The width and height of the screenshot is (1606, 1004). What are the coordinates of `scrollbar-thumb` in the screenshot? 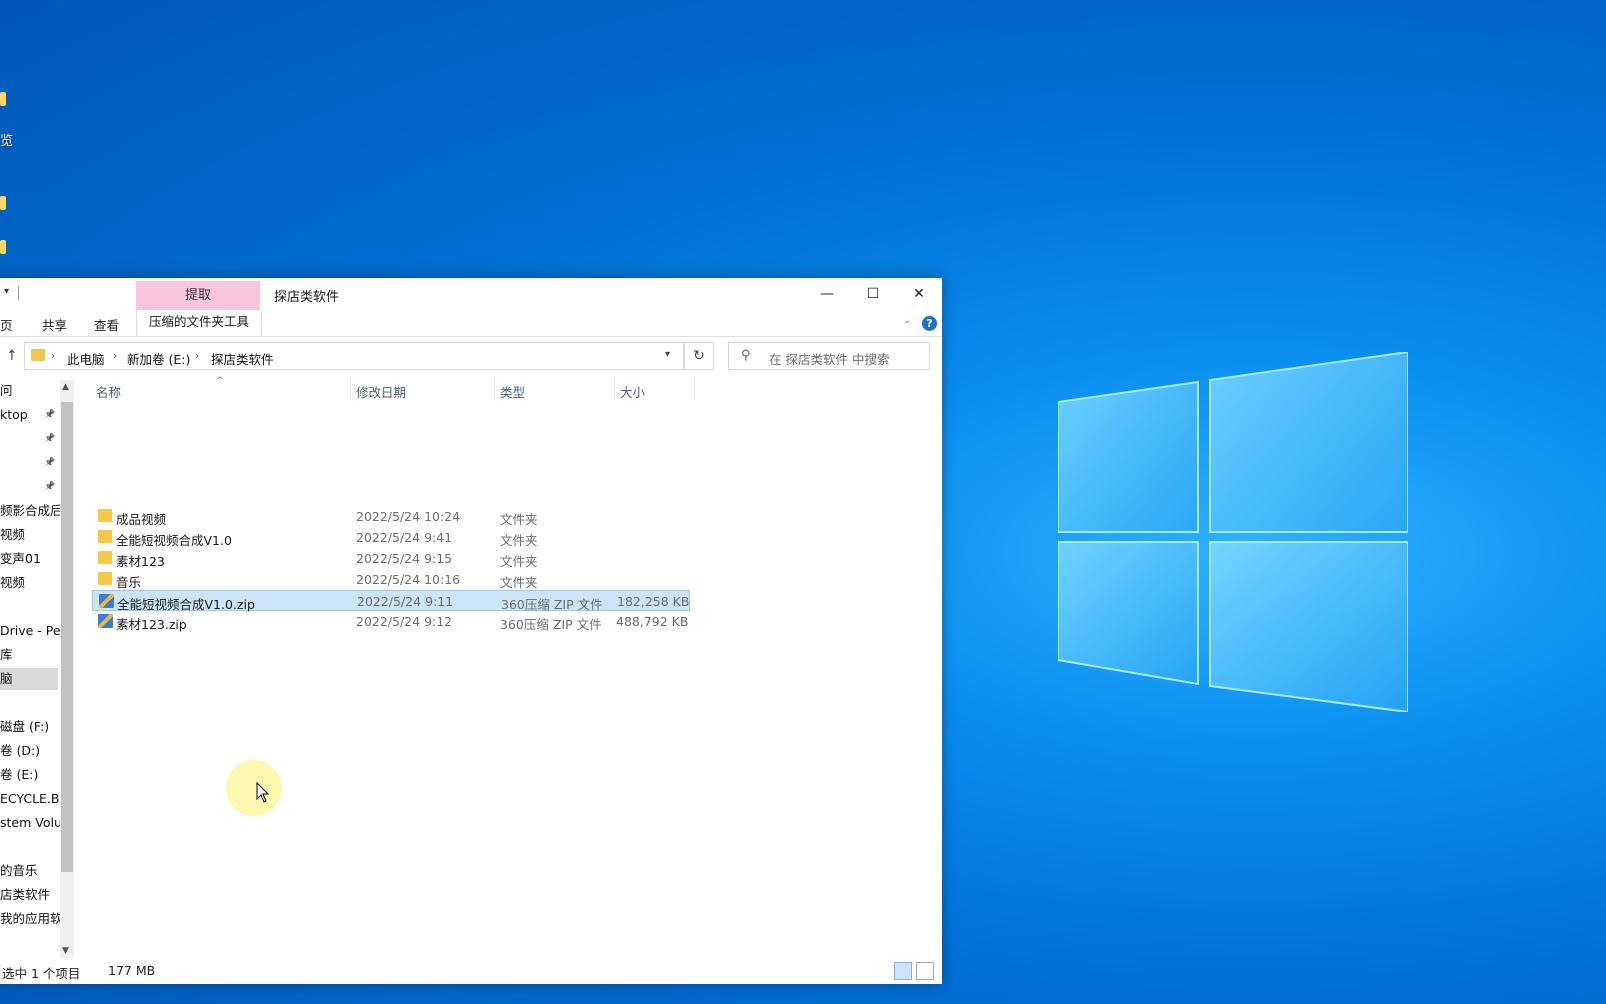 It's located at (67, 637).